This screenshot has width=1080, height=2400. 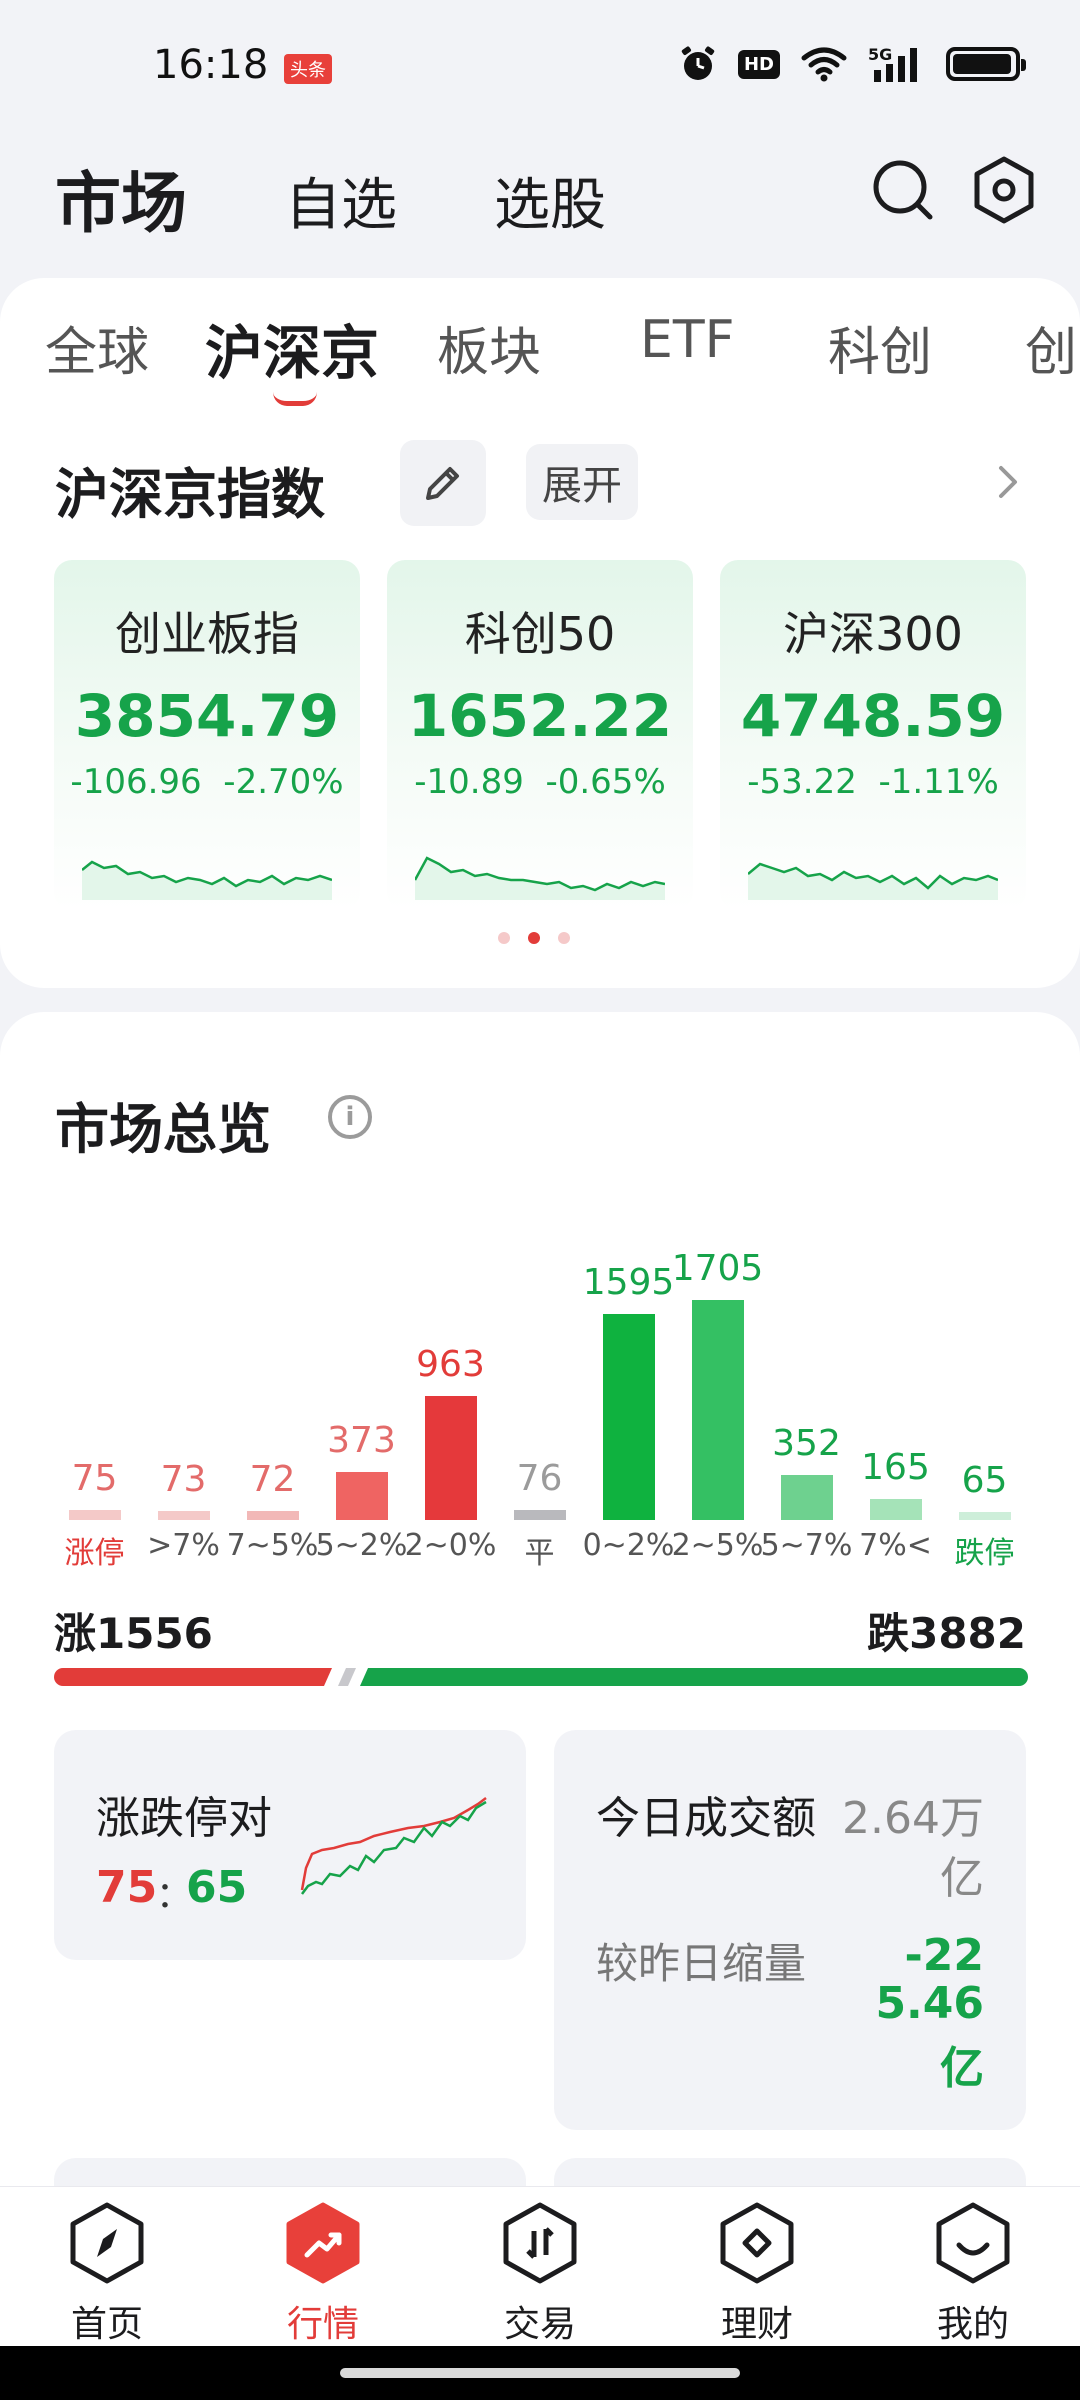 I want to click on expand-button: 展开, so click(x=582, y=482).